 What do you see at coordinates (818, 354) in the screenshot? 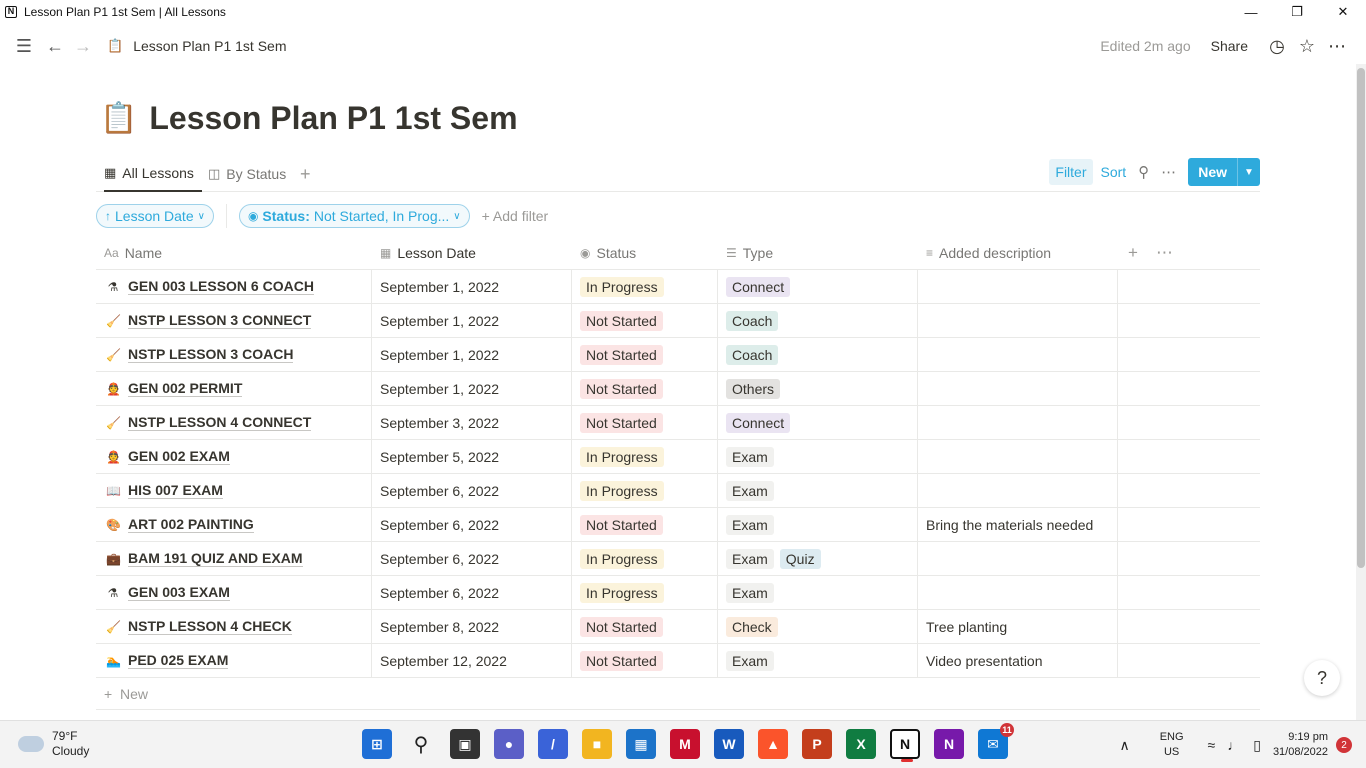
I see `cell-type: Coach` at bounding box center [818, 354].